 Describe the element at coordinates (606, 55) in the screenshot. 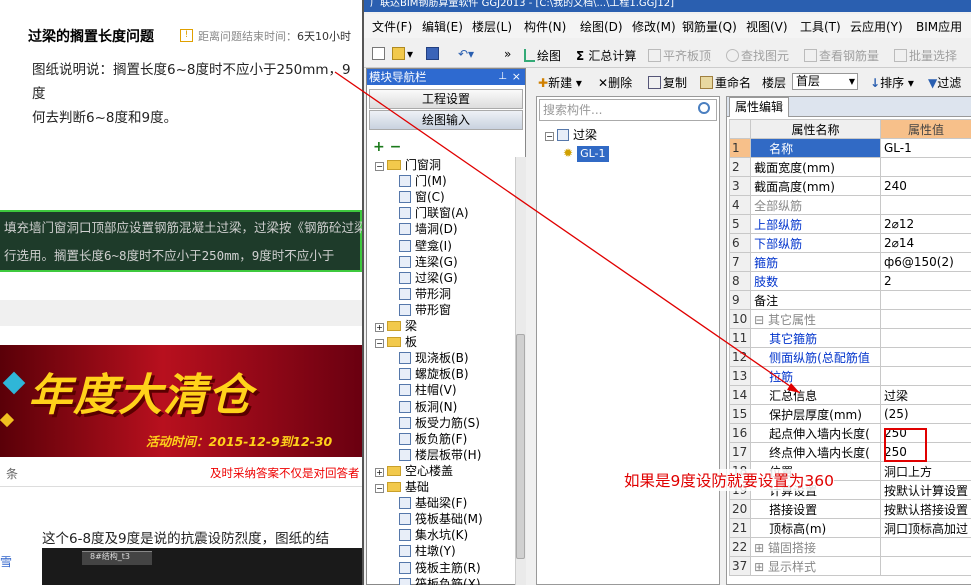

I see `sum-calc-button: Σ 汇总计算` at that location.